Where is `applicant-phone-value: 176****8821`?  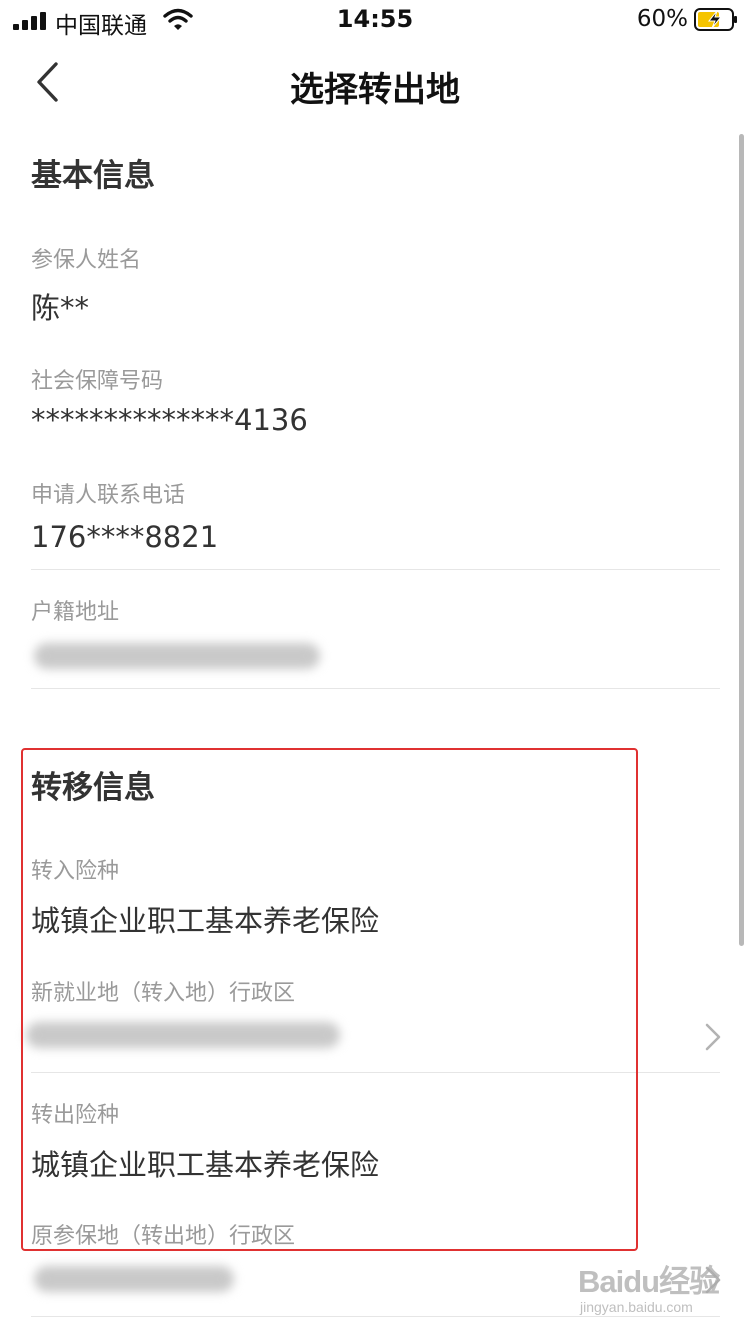 applicant-phone-value: 176****8821 is located at coordinates (125, 537).